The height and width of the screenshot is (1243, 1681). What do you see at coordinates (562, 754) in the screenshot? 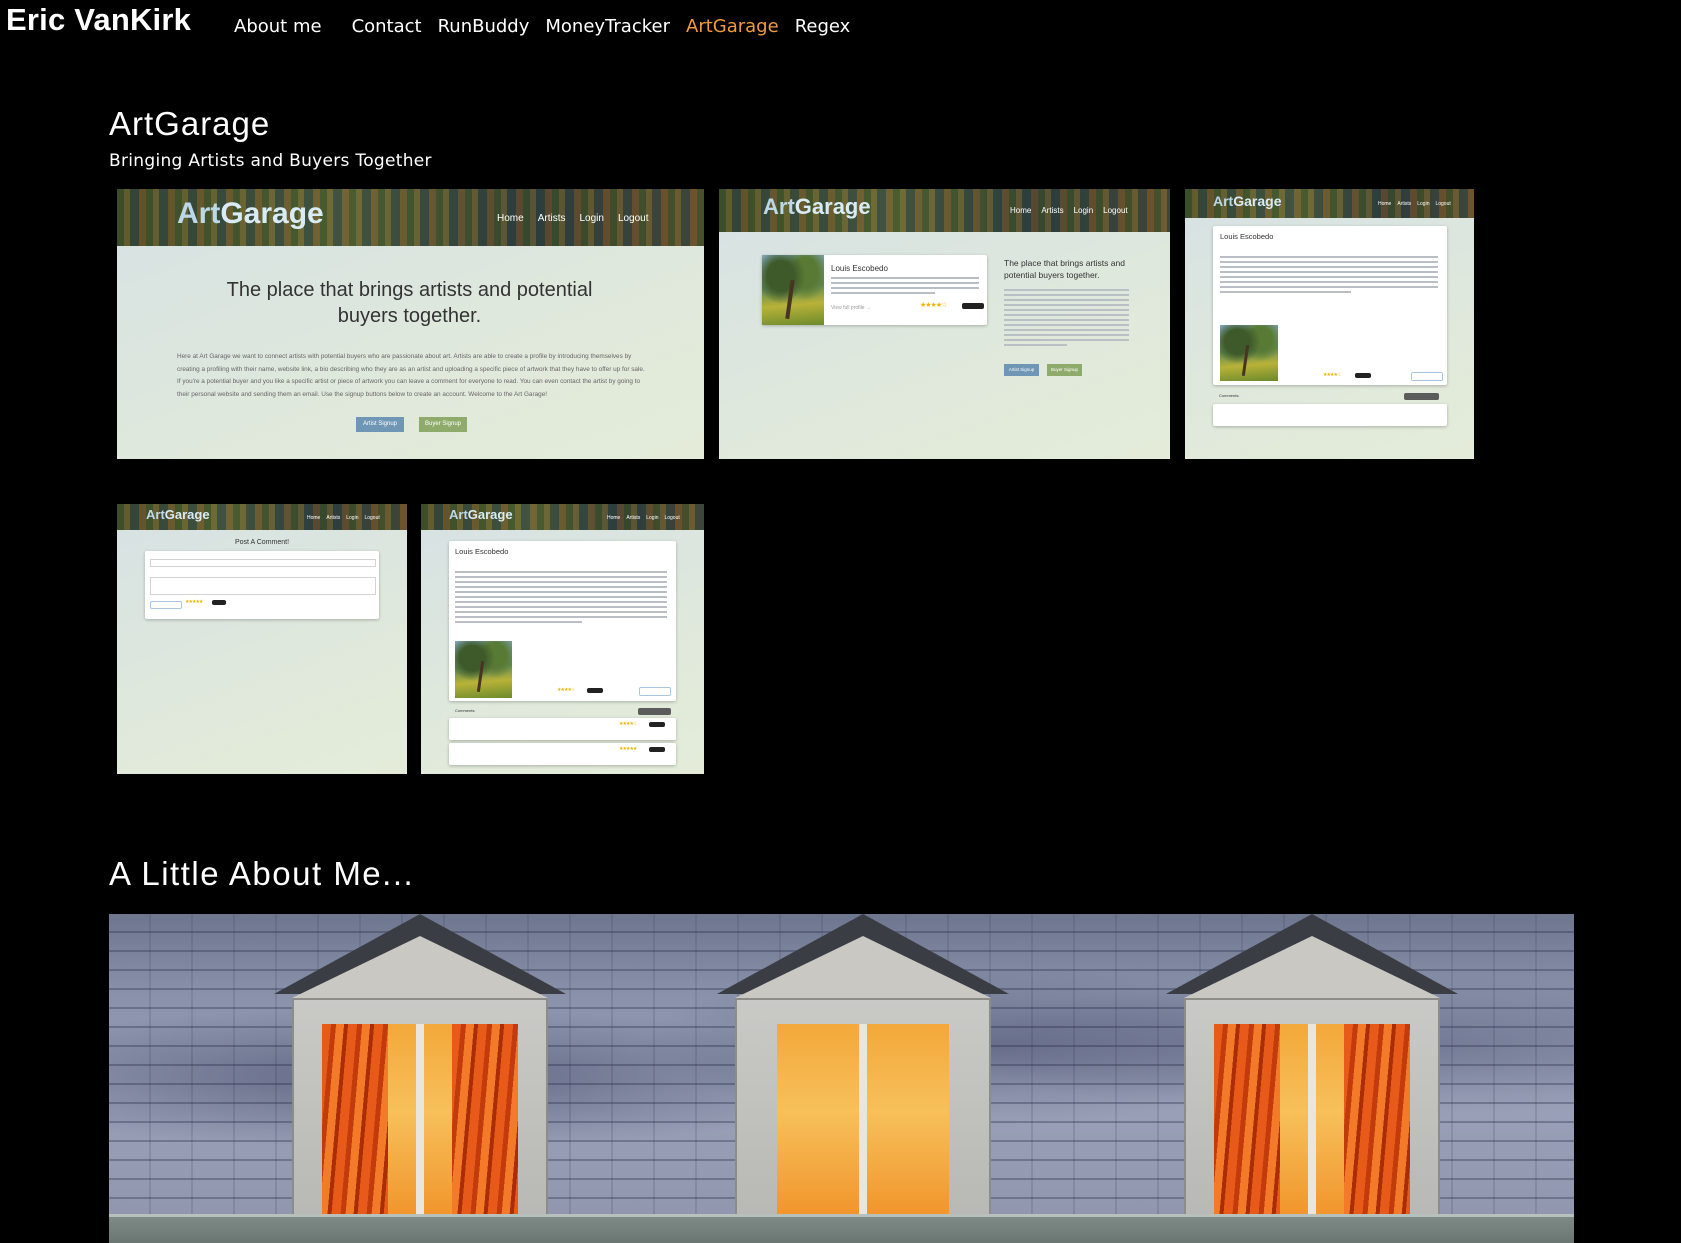
I see `comment-card: ★★★★★` at bounding box center [562, 754].